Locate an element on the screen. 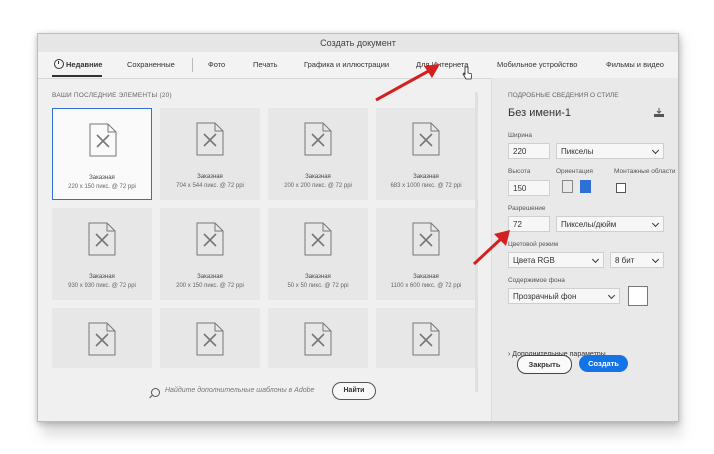  width-label: Ширина is located at coordinates (520, 135).